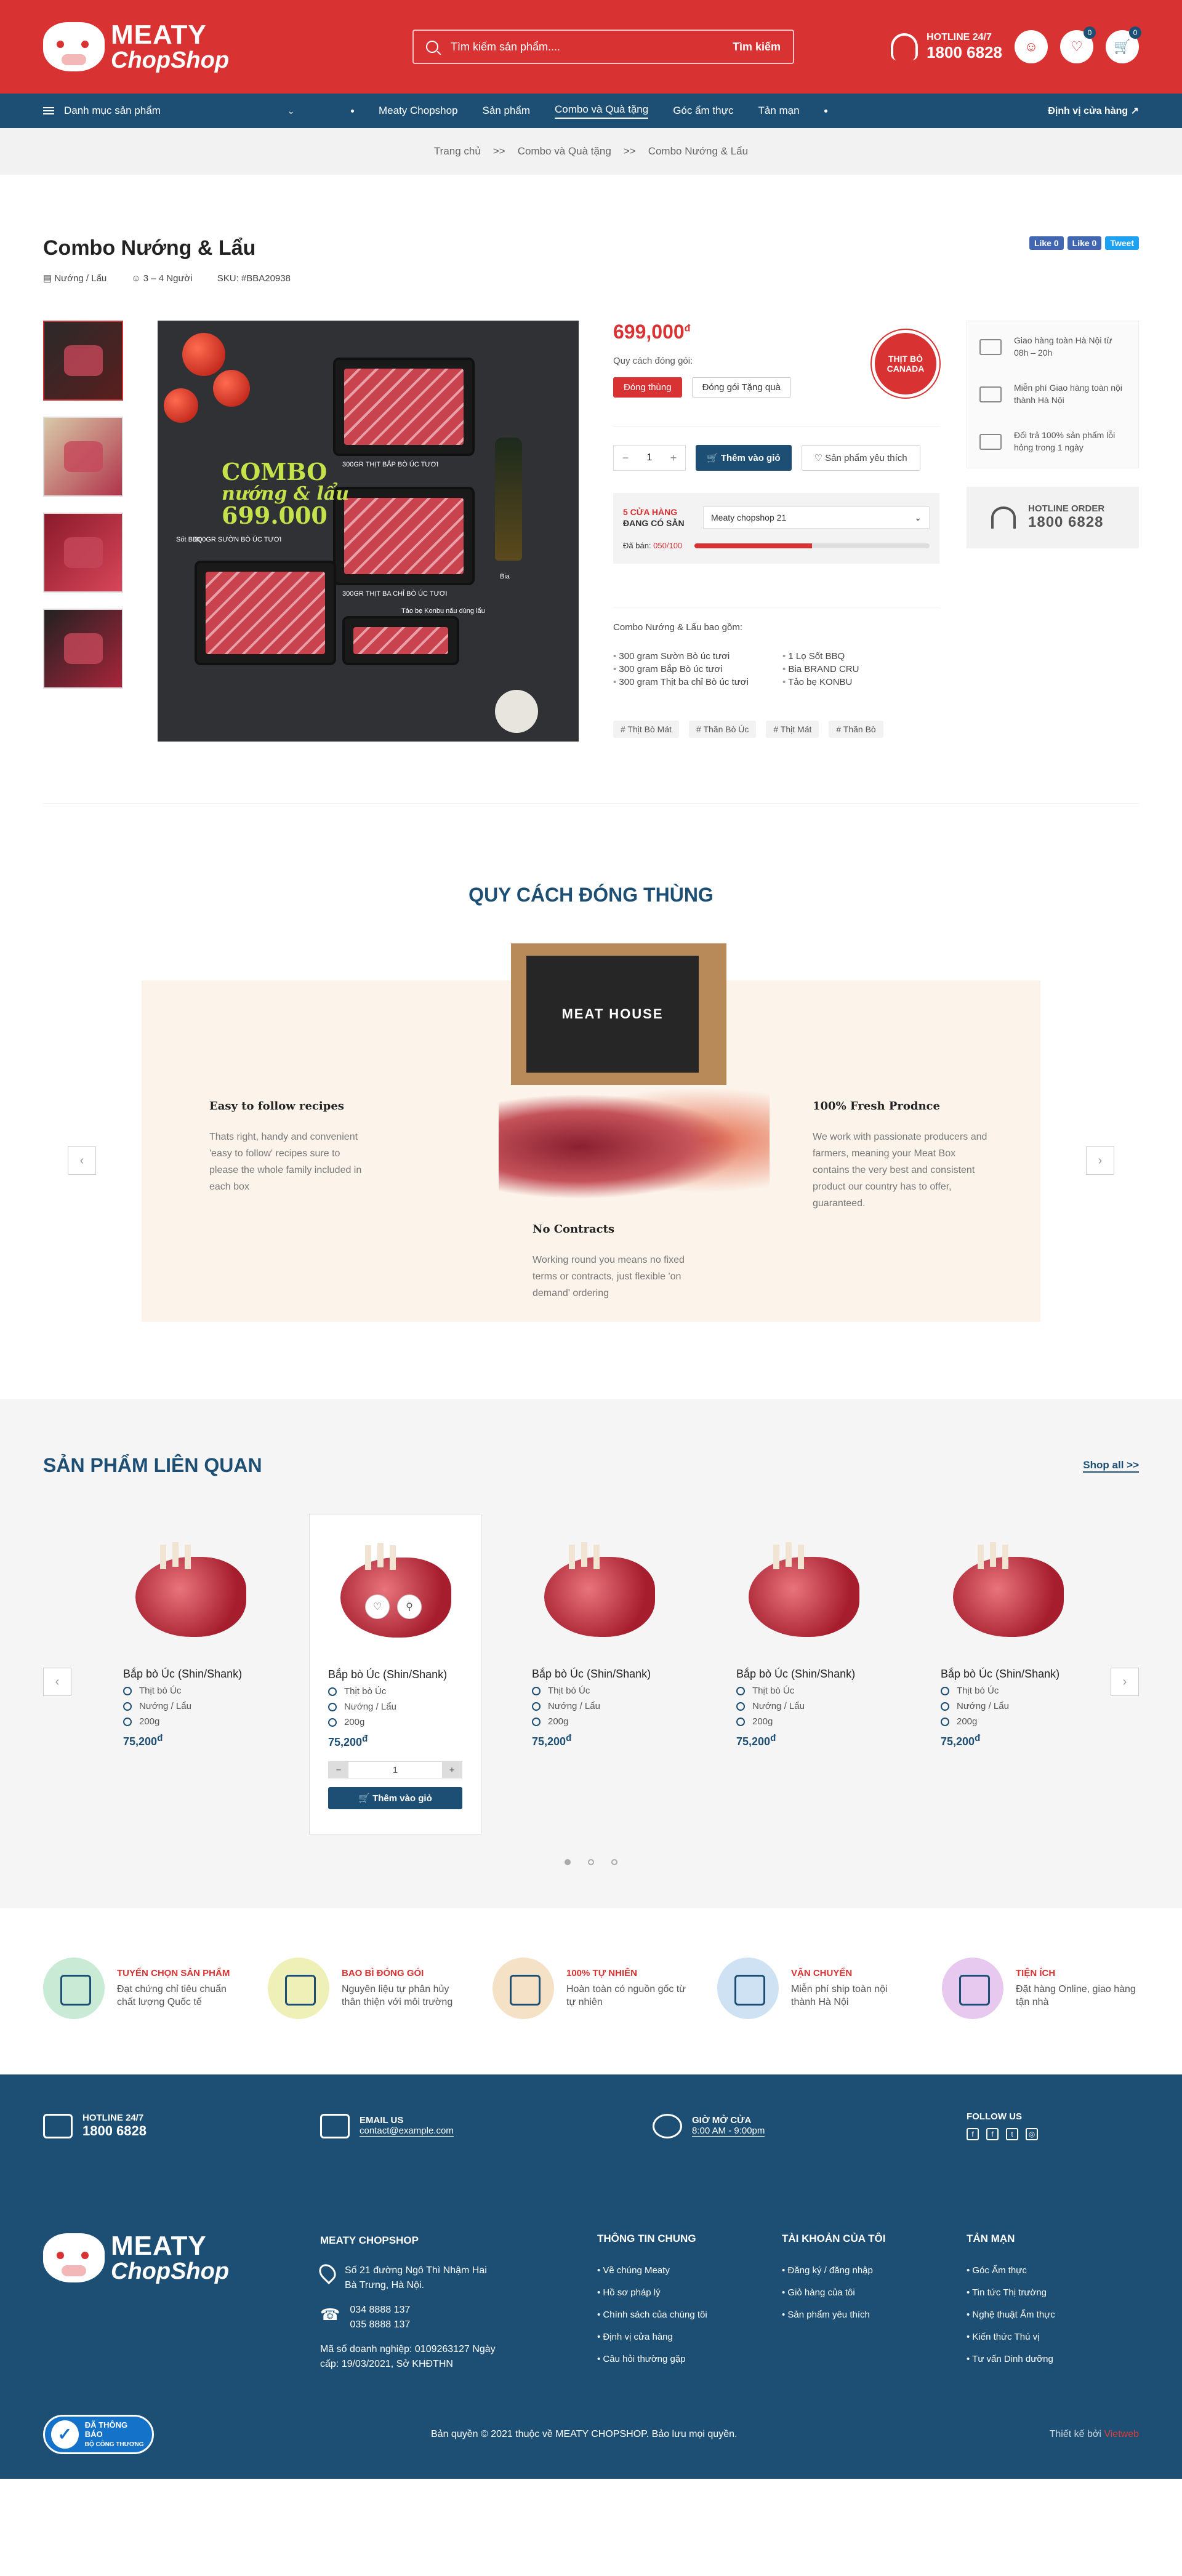 The image size is (1182, 2576). What do you see at coordinates (227, 47) in the screenshot?
I see `site-logo: MEATY ChopShop` at bounding box center [227, 47].